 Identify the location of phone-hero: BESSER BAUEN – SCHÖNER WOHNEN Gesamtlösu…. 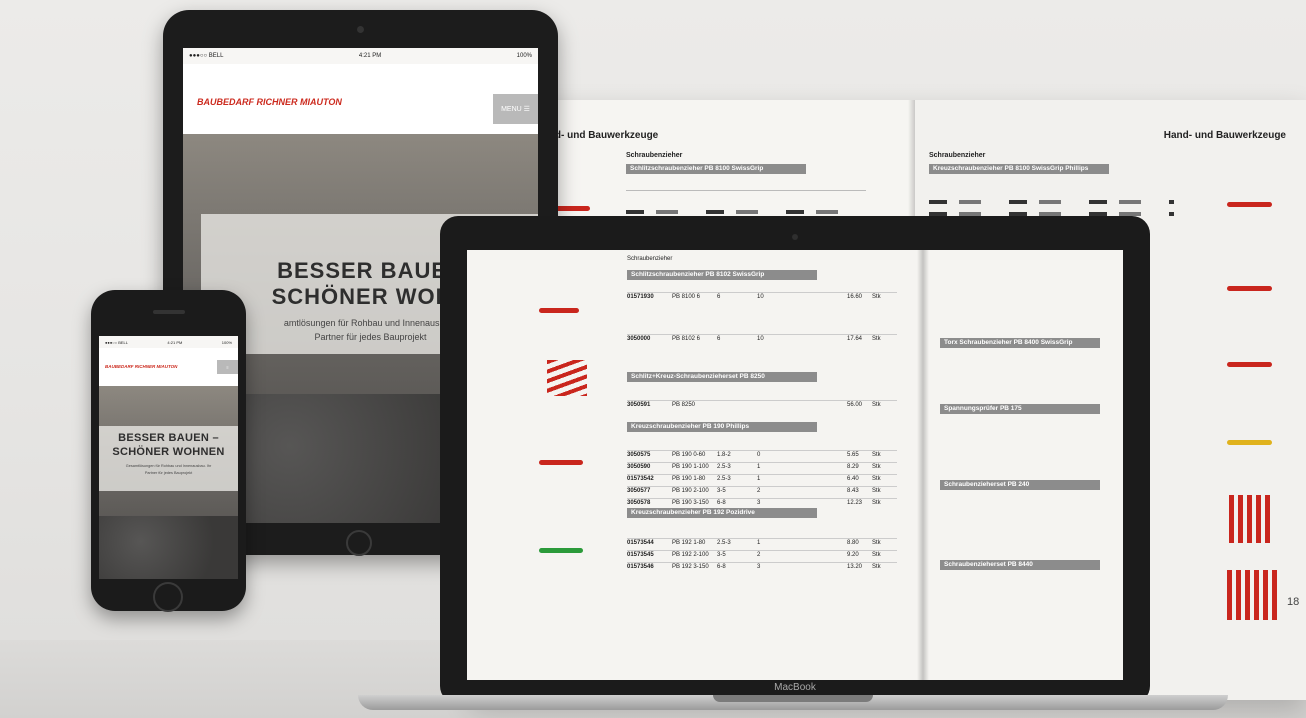
(168, 482).